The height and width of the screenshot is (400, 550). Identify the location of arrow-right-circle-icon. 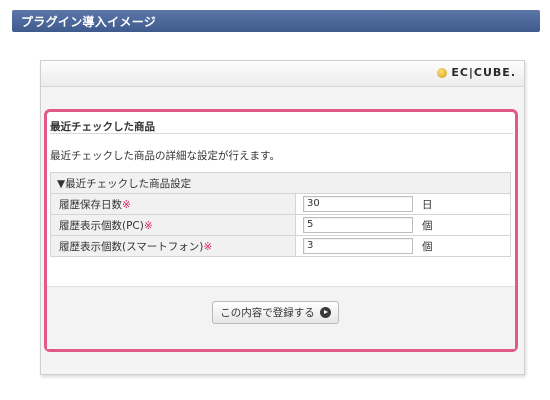
(325, 312).